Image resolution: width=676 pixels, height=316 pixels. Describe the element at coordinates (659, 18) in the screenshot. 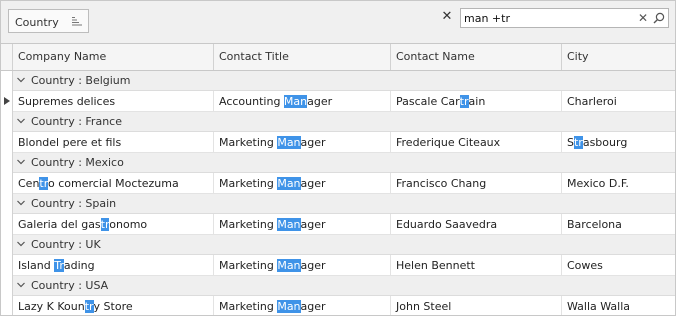

I see `search-icon` at that location.